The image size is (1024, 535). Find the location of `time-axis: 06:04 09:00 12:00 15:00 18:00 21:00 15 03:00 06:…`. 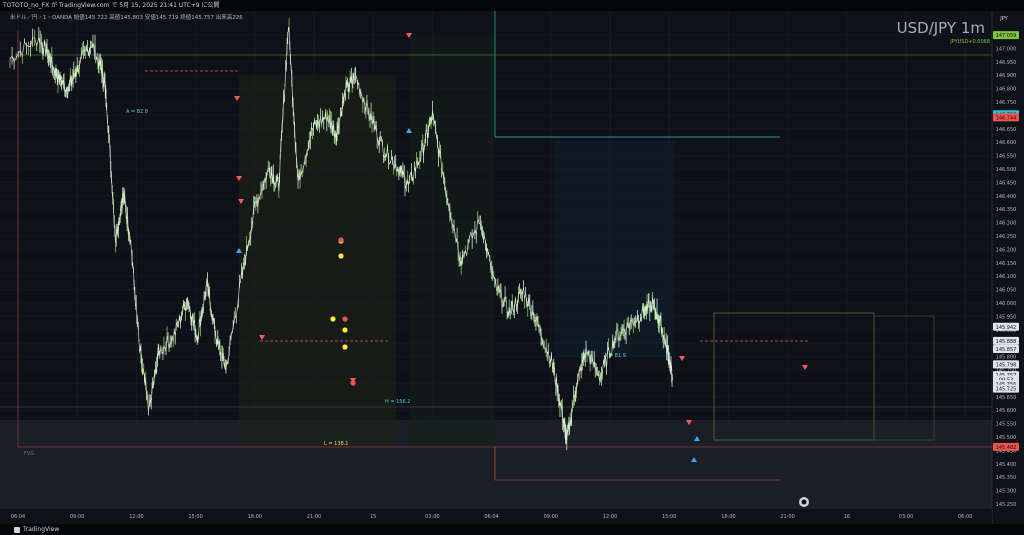

time-axis: 06:04 09:00 12:00 15:00 18:00 21:00 15 03:00 06:… is located at coordinates (496, 516).